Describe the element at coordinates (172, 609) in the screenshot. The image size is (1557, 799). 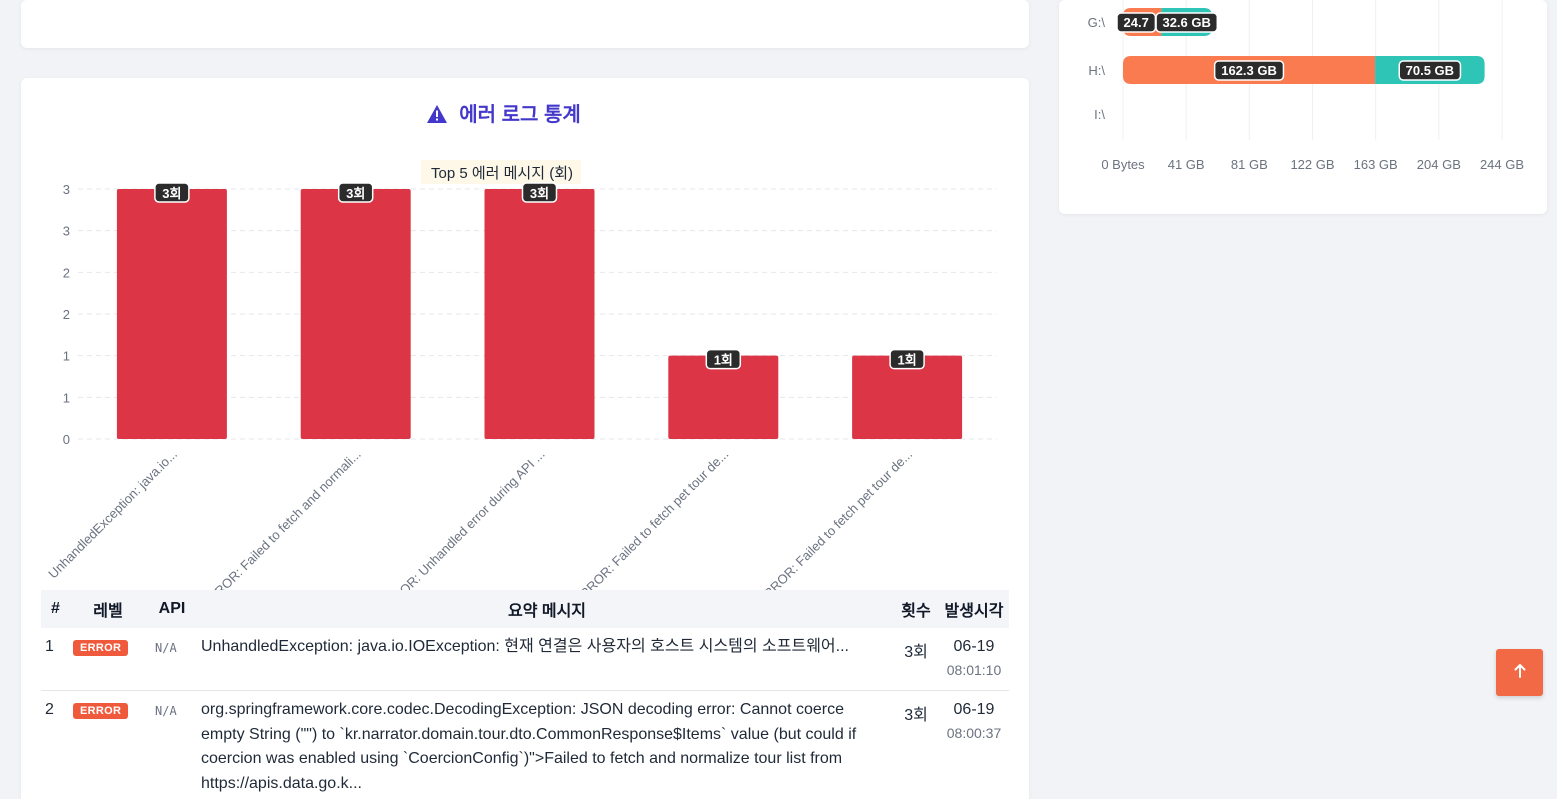
I see `header-api: API` at that location.